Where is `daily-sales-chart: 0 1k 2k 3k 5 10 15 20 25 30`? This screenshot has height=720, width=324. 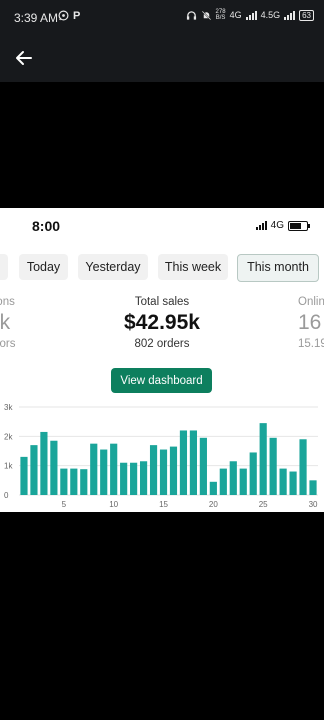
daily-sales-chart: 0 1k 2k 3k 5 10 15 20 25 30 is located at coordinates (161, 456).